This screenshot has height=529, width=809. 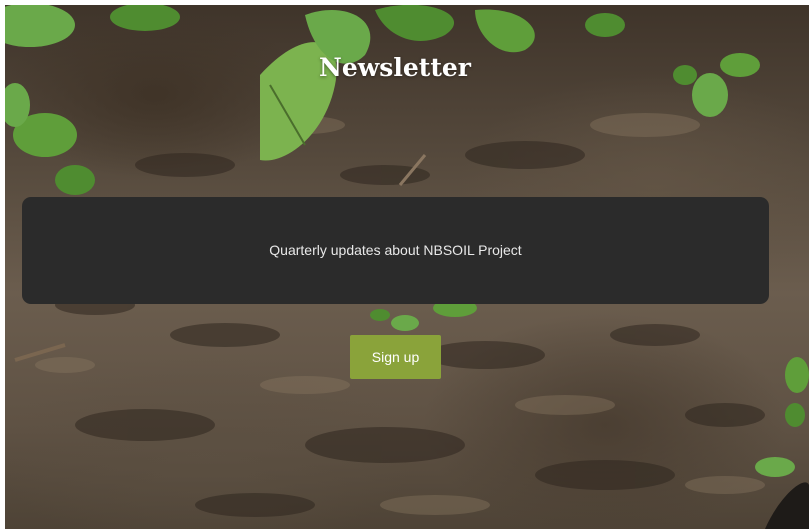 I want to click on sign-up-button: Sign up, so click(x=395, y=357).